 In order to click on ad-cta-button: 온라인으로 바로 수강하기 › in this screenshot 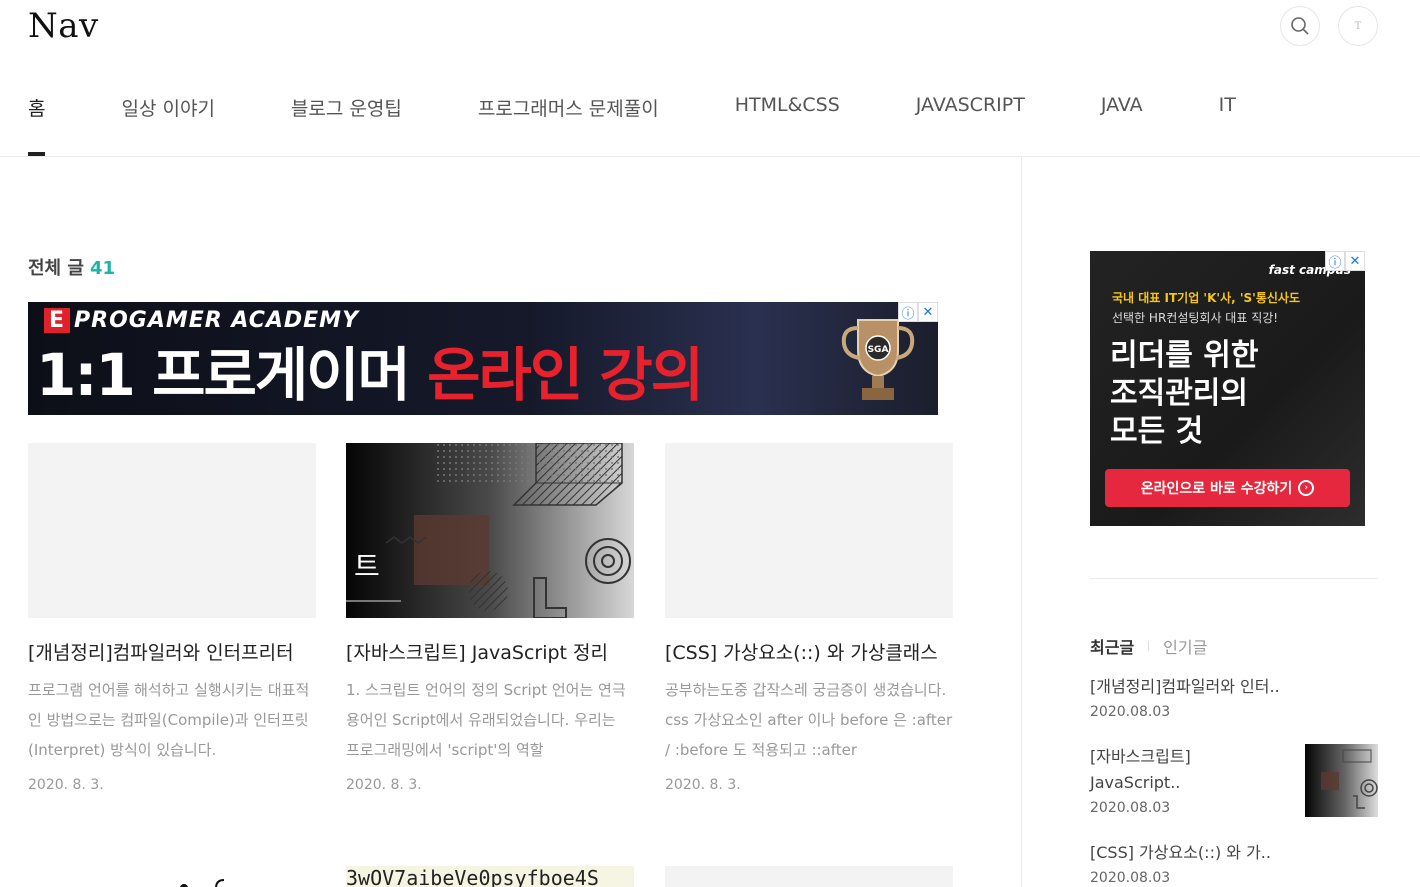, I will do `click(1227, 488)`.